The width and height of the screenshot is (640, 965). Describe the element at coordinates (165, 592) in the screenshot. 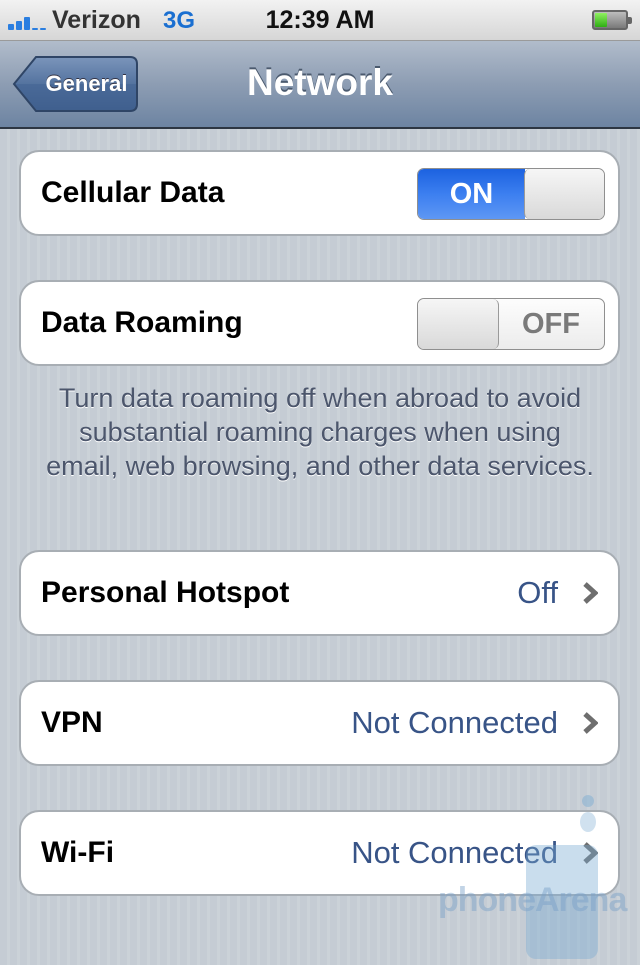

I see `personal-hotspot-label: Personal Hotspot` at that location.